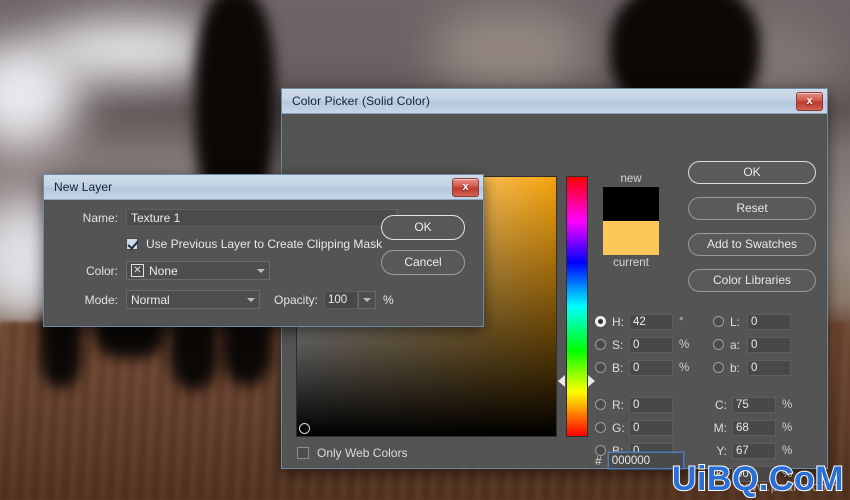 The image size is (850, 500). I want to click on field-row-lab-b: b:, so click(770, 367).